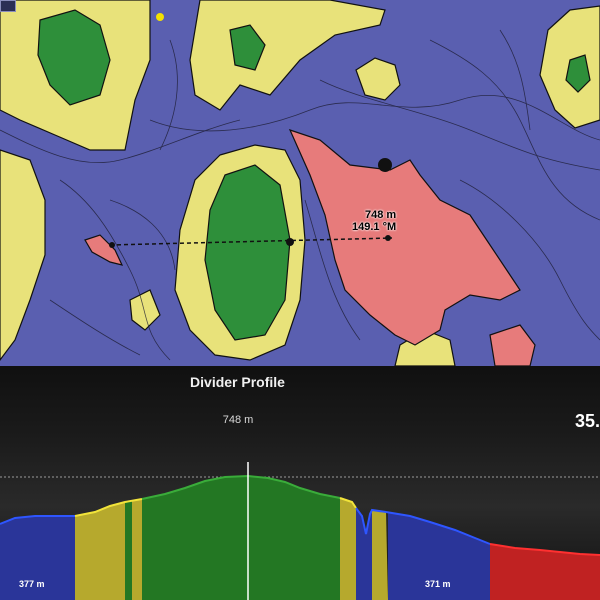 Image resolution: width=600 pixels, height=600 pixels. Describe the element at coordinates (100, 551) in the screenshot. I see `profile-segment-yellow-left` at that location.